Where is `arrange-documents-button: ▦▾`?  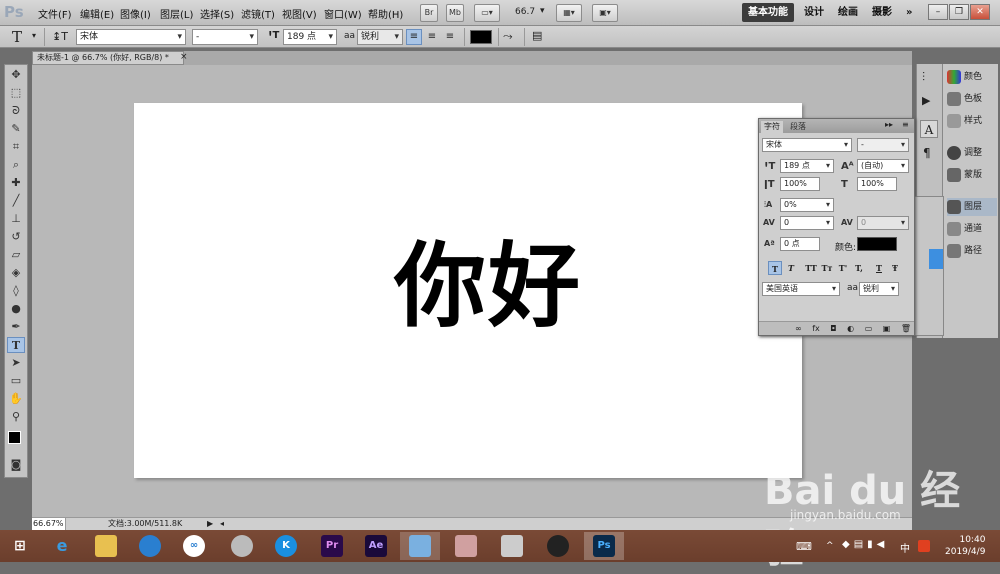 arrange-documents-button: ▦▾ is located at coordinates (569, 13).